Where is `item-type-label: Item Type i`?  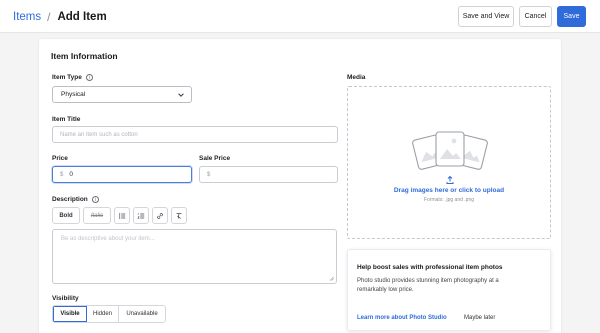
item-type-label: Item Type i is located at coordinates (72, 77).